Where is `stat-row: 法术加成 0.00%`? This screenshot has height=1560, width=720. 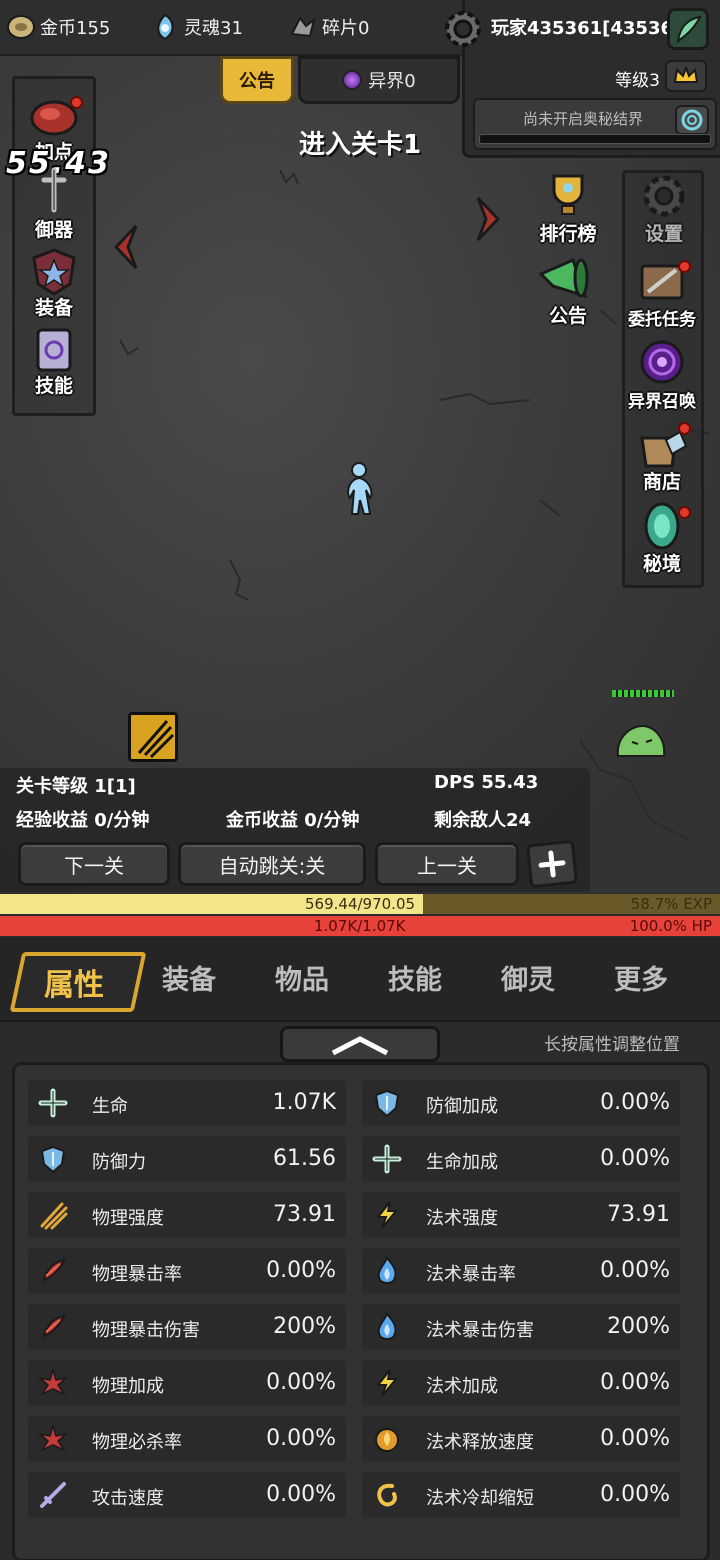
stat-row: 法术加成 0.00% is located at coordinates (521, 1383).